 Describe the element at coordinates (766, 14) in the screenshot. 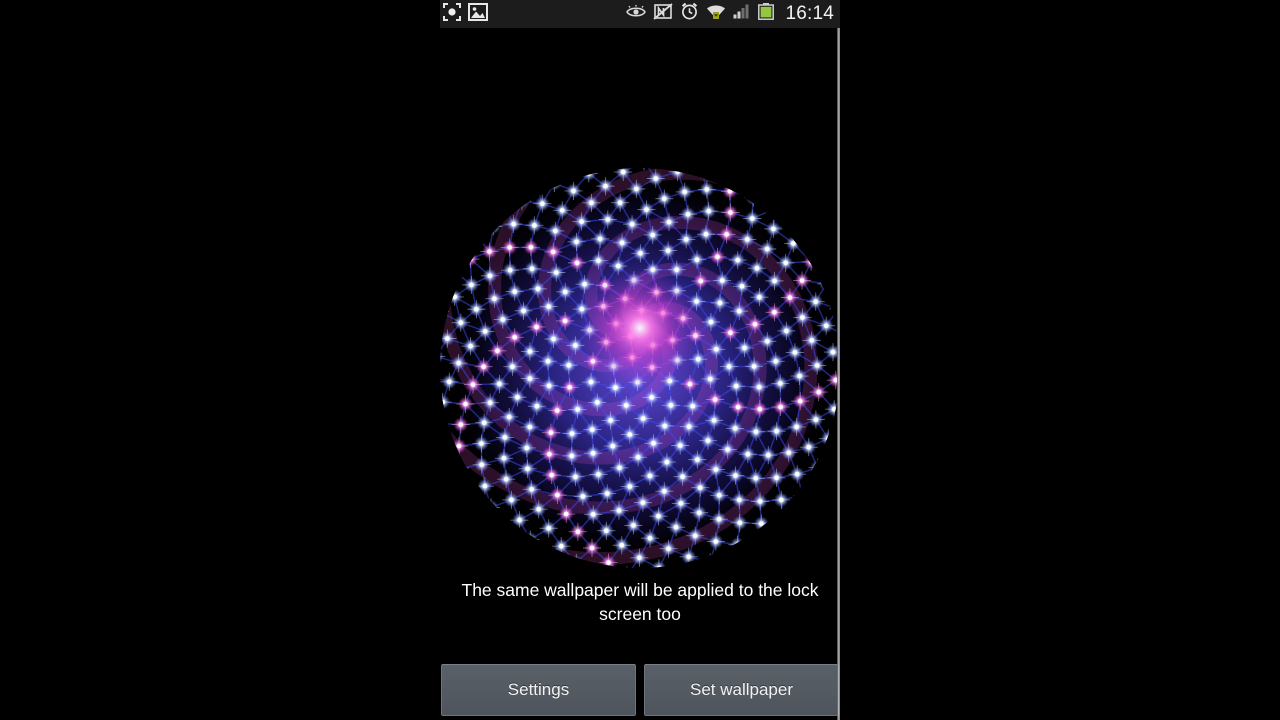

I see `battery-icon` at that location.